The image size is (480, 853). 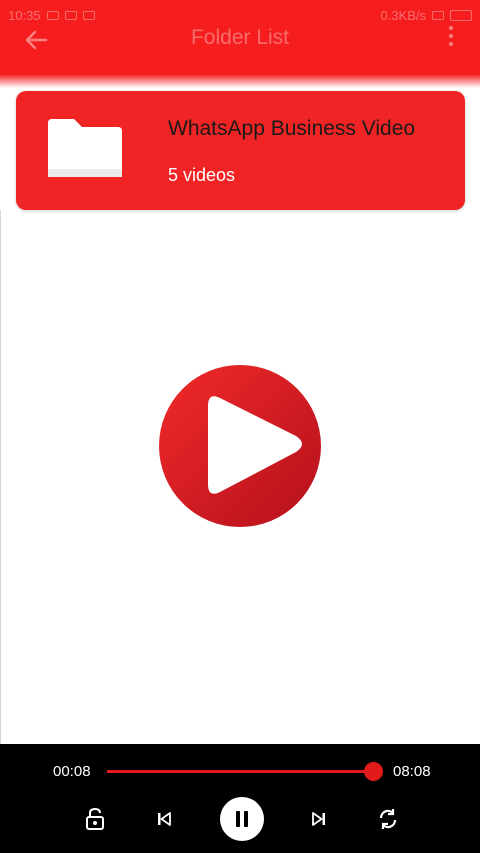 I want to click on status-time: 10:35, so click(x=24, y=15).